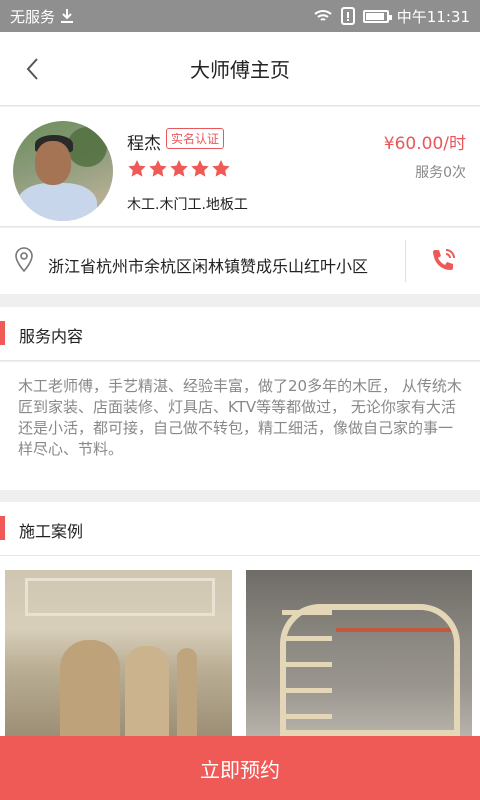  What do you see at coordinates (347, 16) in the screenshot?
I see `sim-alert-icon` at bounding box center [347, 16].